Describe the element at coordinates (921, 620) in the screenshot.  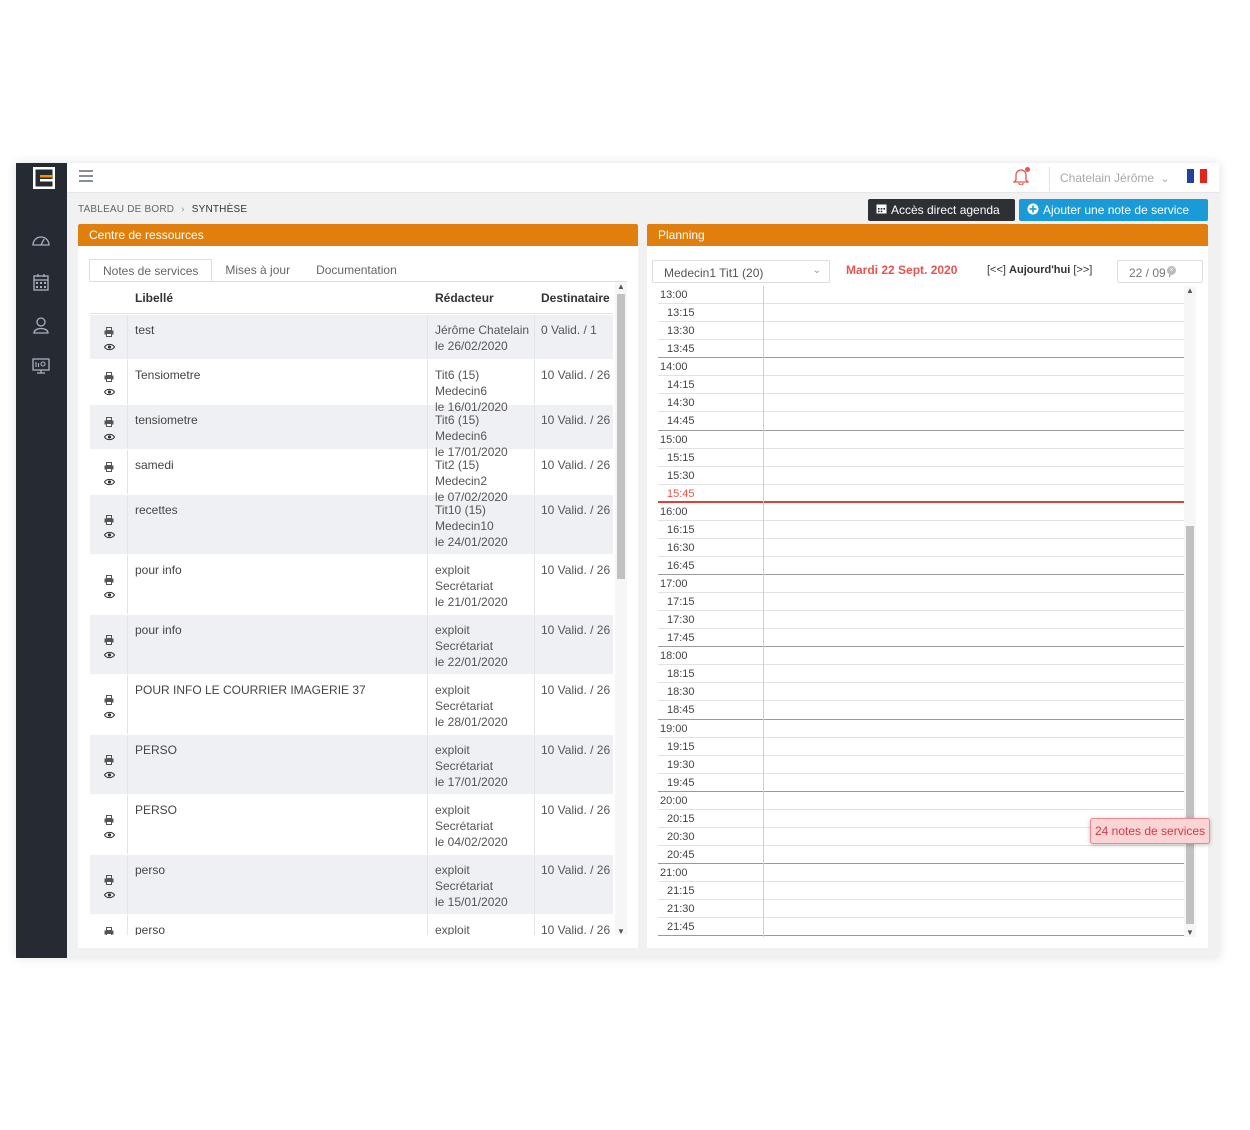
I see `time-slot: 17:30` at that location.